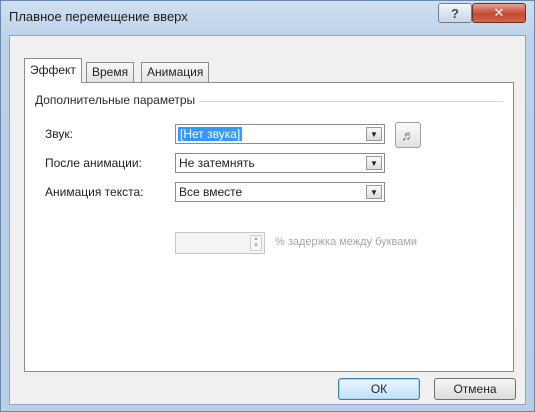 The image size is (535, 412). What do you see at coordinates (175, 77) in the screenshot?
I see `tab-text-animation: Анимация текста` at bounding box center [175, 77].